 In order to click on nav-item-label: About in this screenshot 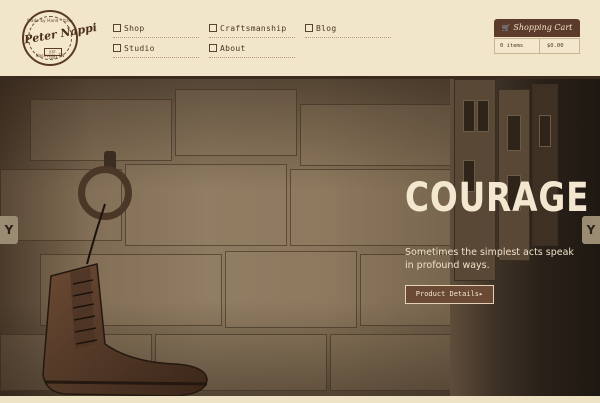, I will do `click(233, 48)`.